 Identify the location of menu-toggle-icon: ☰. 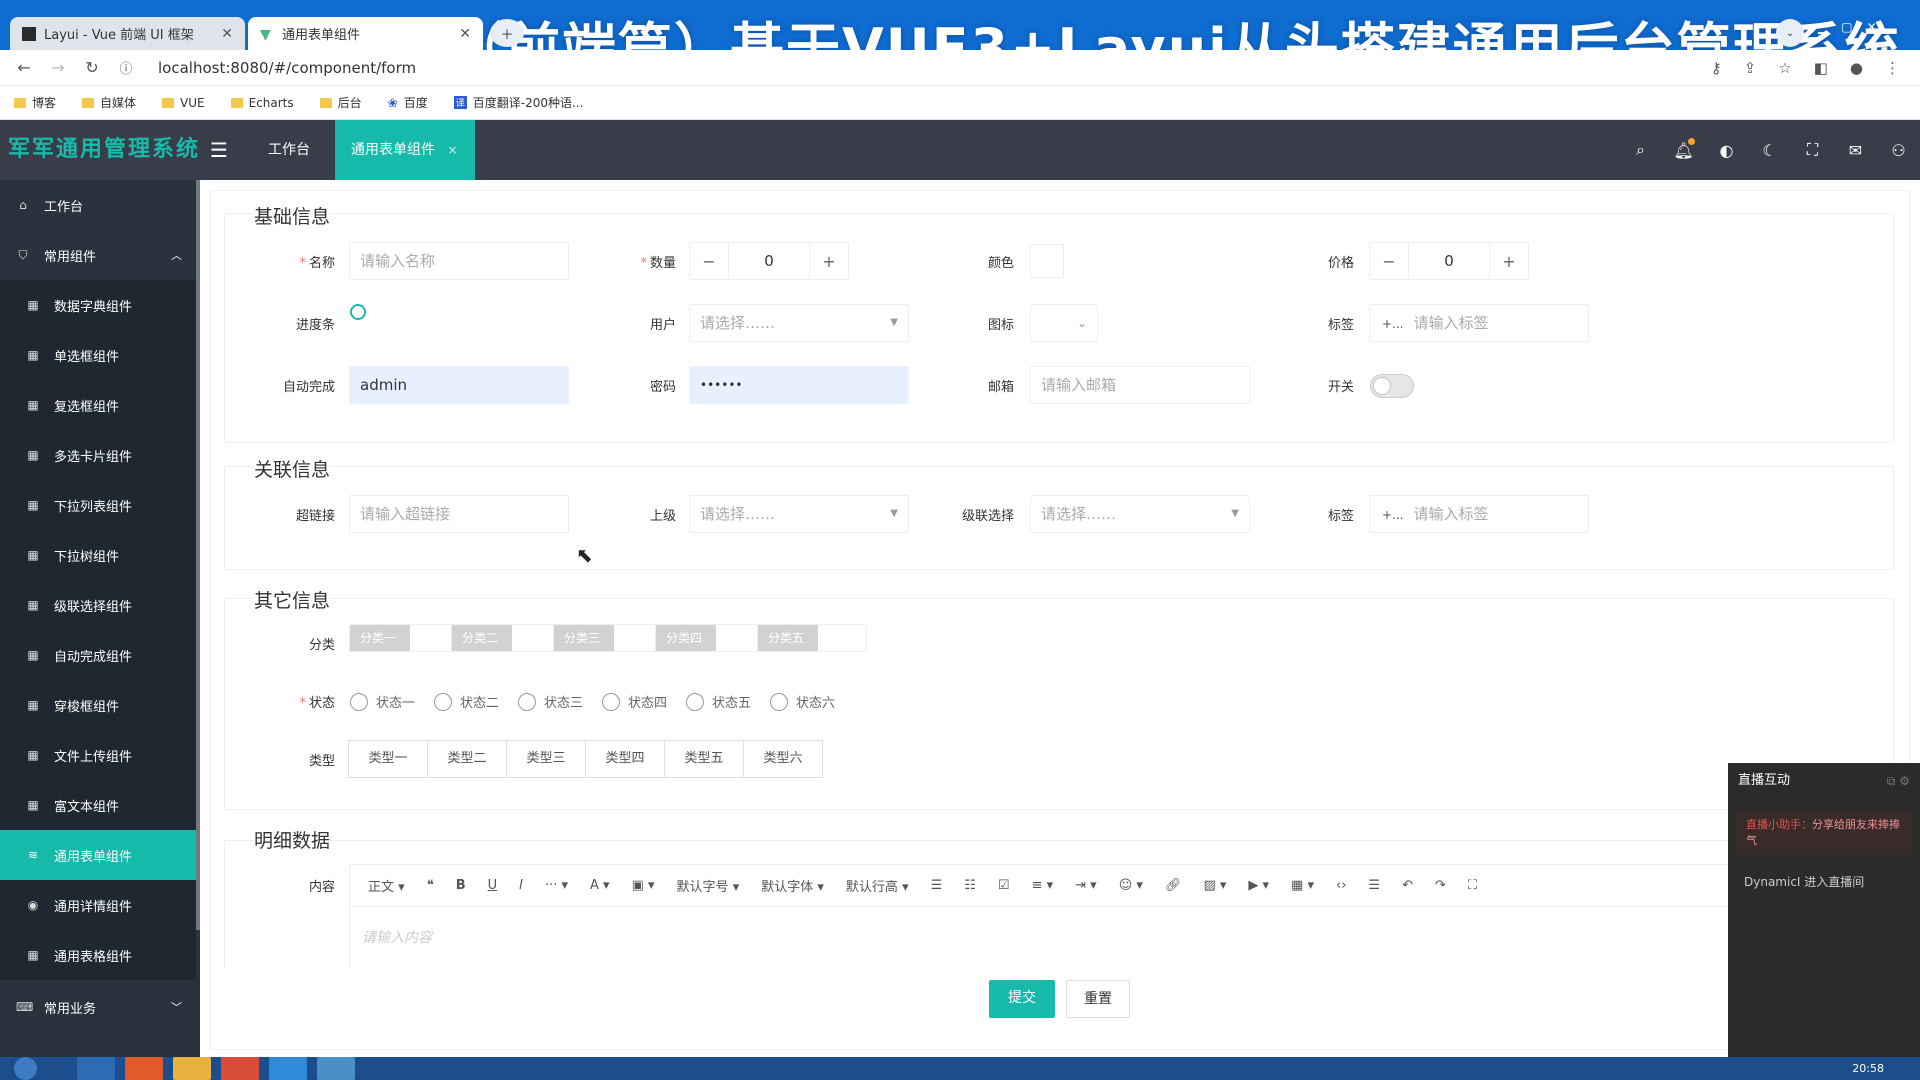
(219, 150).